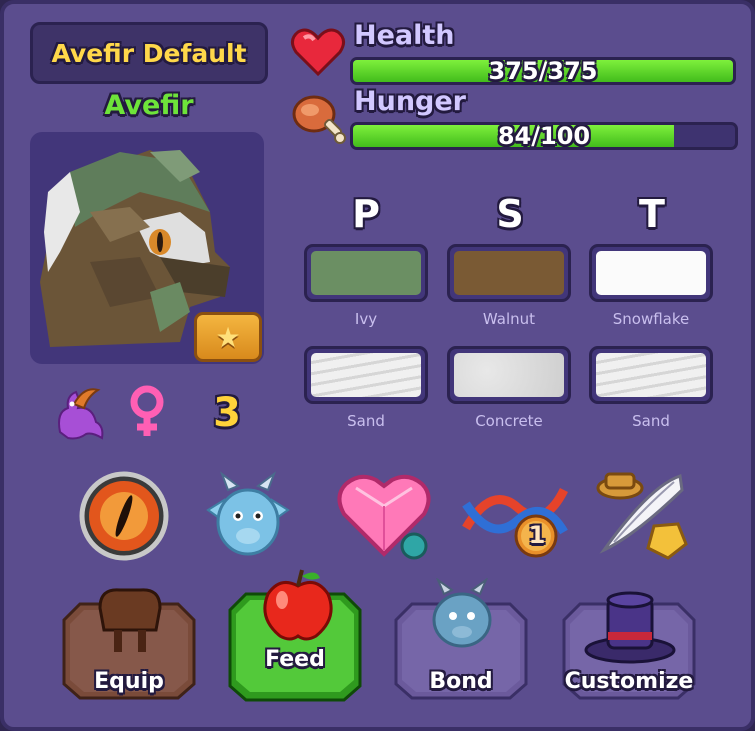 The image size is (755, 731). I want to click on top-hat-icon, so click(630, 627).